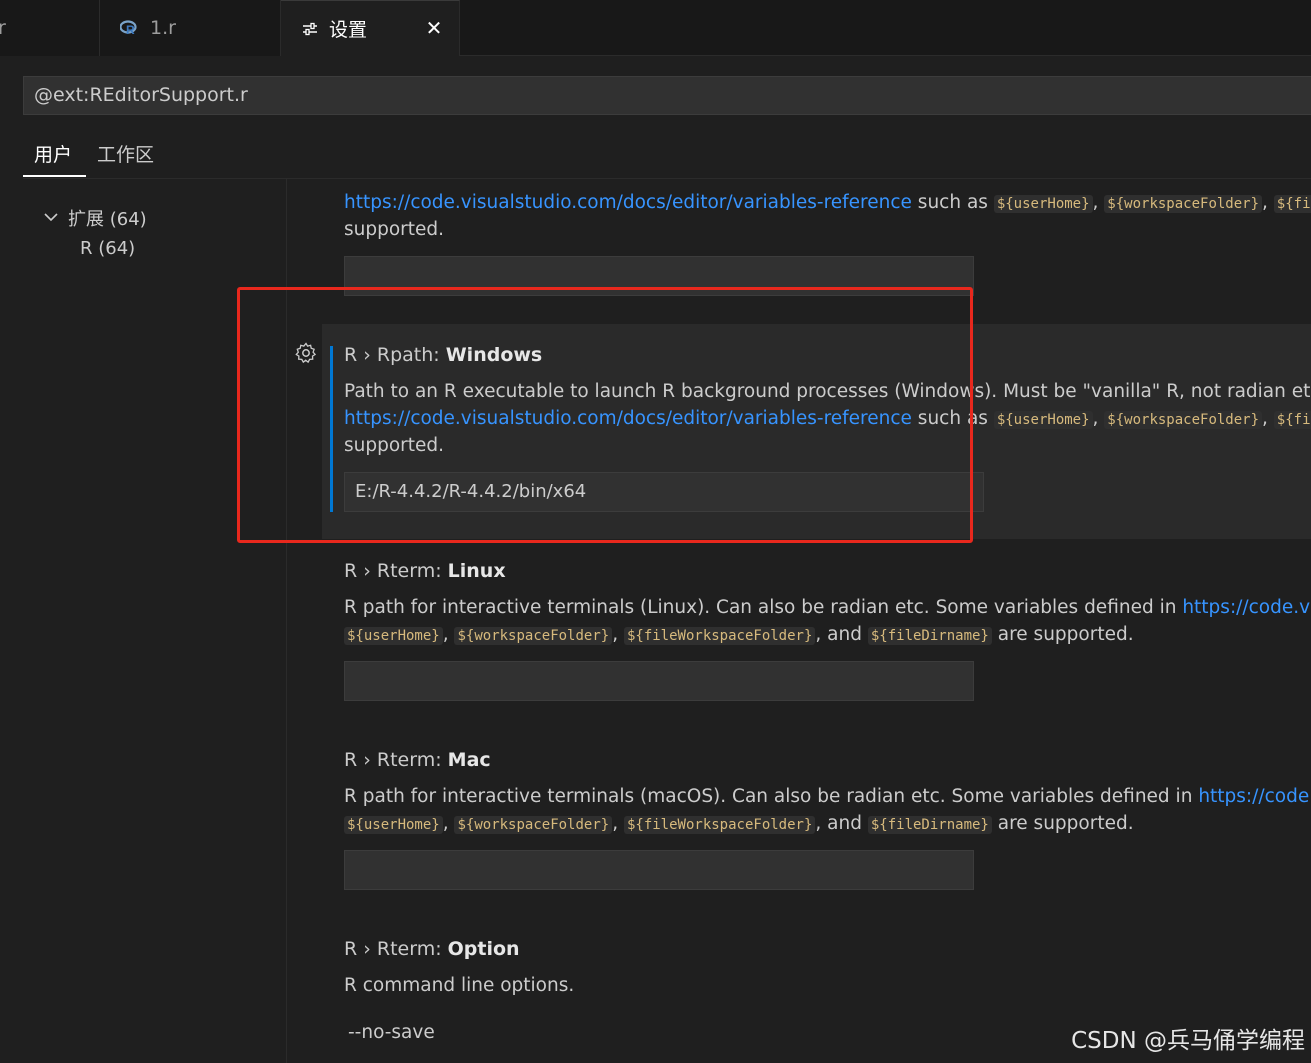  Describe the element at coordinates (53, 153) in the screenshot. I see `tab-user: 用户` at that location.